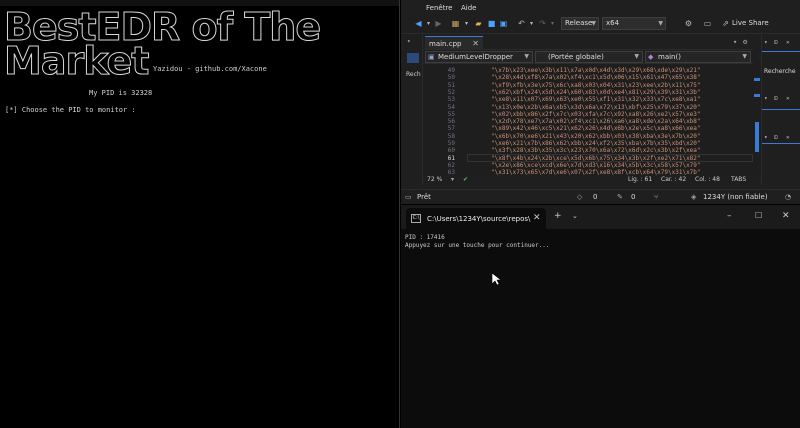 This screenshot has width=800, height=428. I want to click on live-share-button: Live Share, so click(750, 23).